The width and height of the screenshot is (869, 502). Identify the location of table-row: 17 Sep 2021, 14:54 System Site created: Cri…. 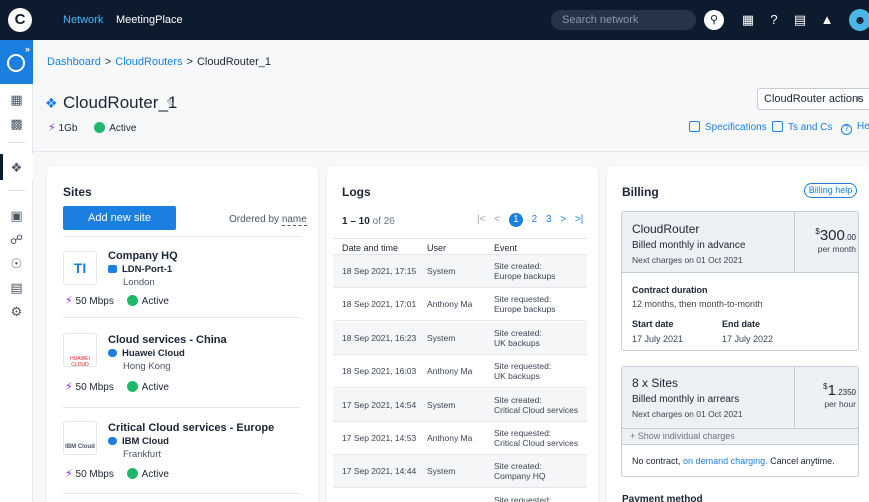
(460, 405).